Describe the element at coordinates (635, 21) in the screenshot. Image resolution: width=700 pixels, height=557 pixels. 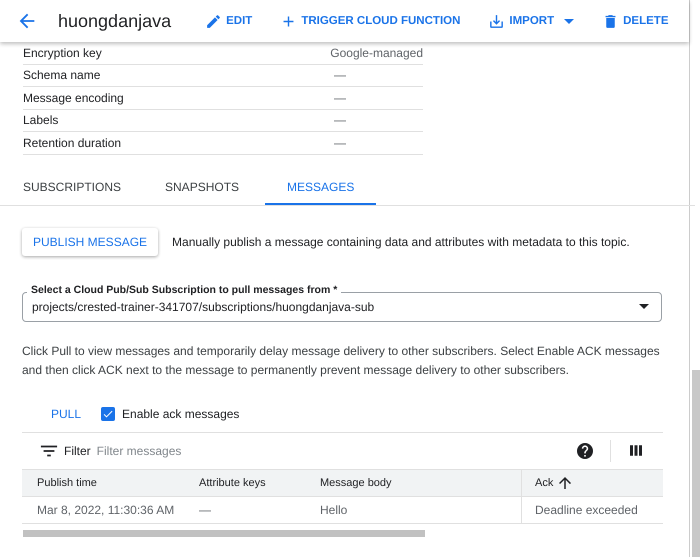
I see `action-button: DELETE` at that location.